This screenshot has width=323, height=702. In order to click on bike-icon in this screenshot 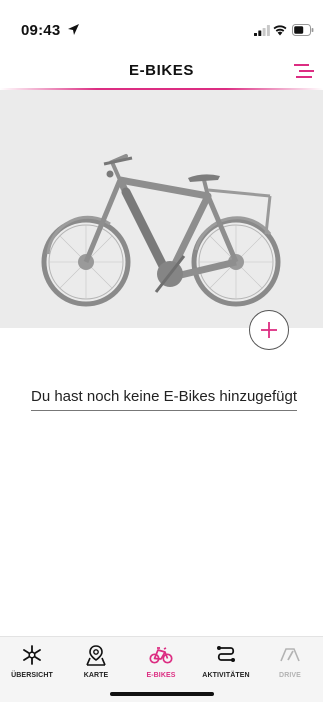, I will do `click(161, 655)`.